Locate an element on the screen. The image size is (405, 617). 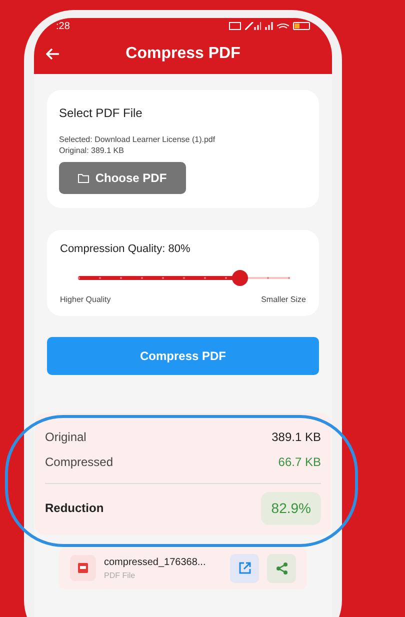
reduction-label: Reduction is located at coordinates (74, 508).